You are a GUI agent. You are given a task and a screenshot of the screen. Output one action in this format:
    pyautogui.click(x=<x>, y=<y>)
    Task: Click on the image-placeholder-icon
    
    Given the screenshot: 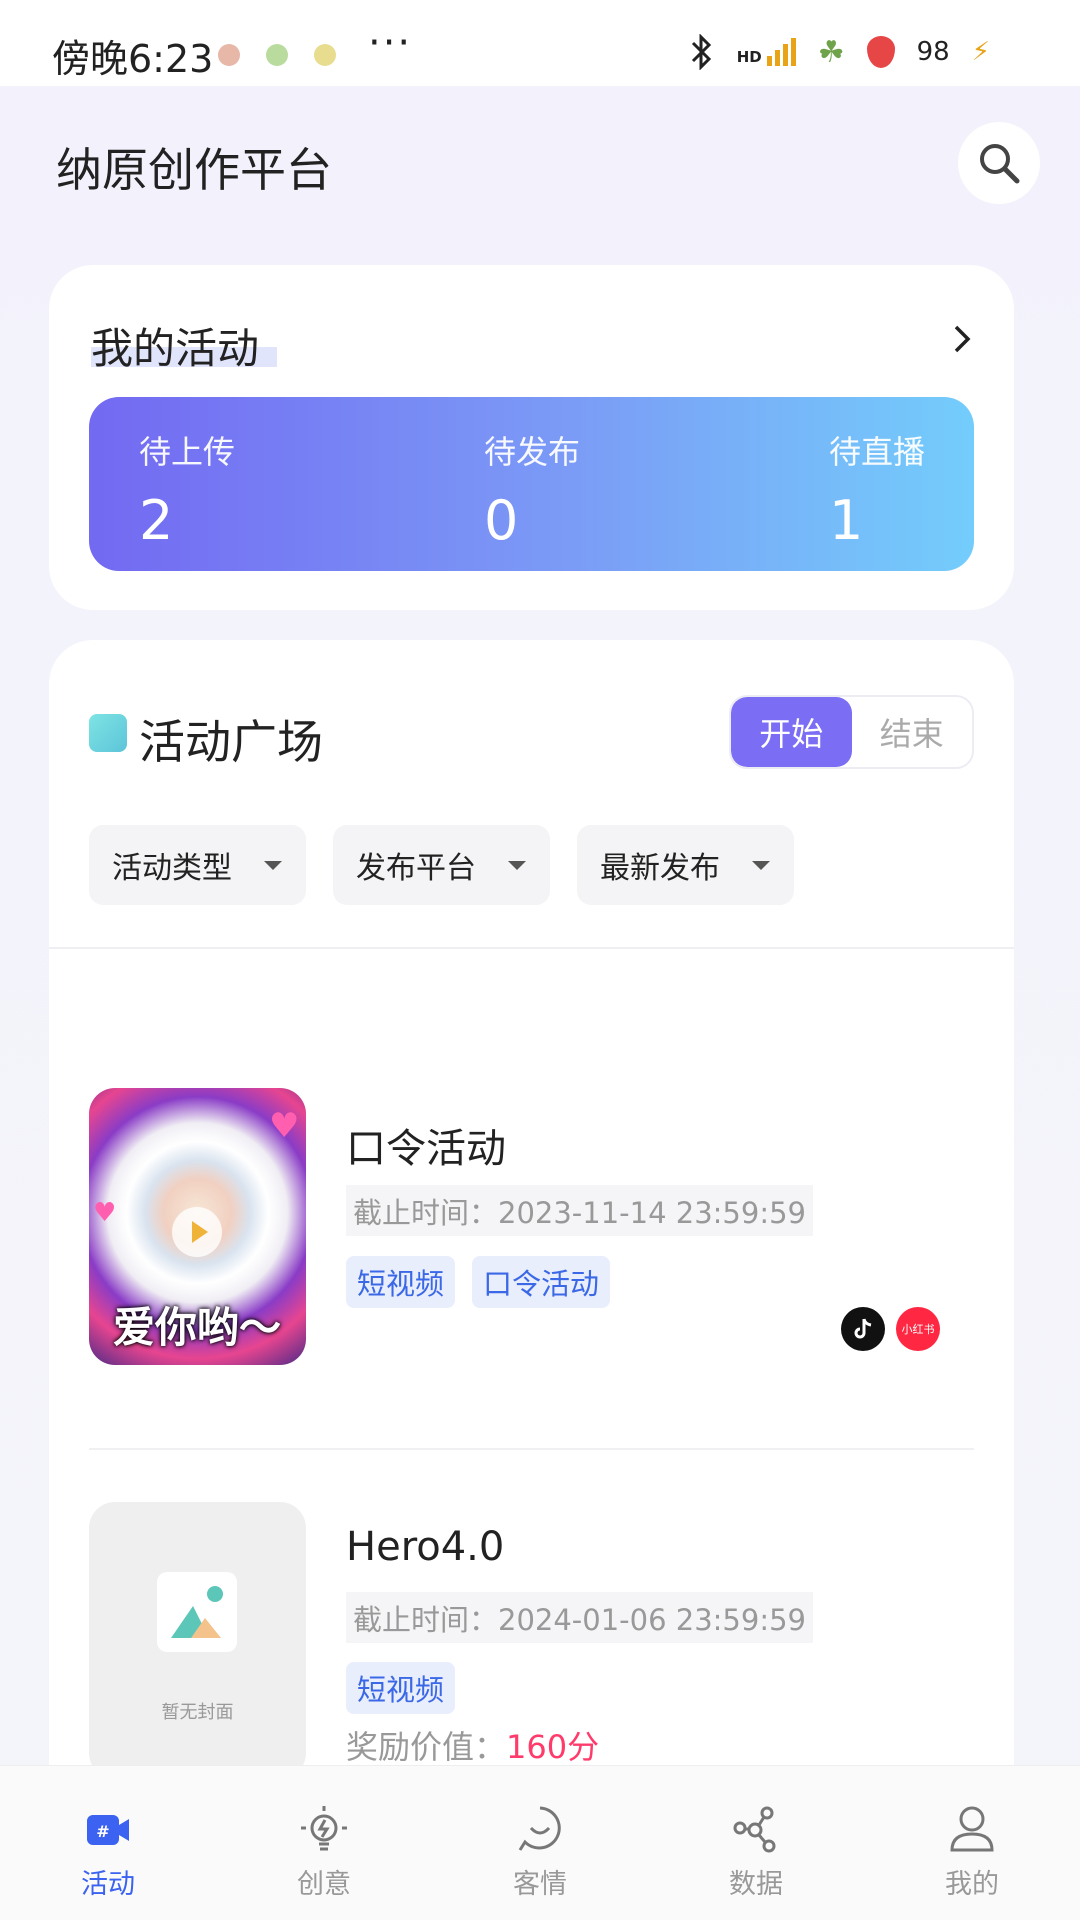 What is the action you would take?
    pyautogui.click(x=197, y=1612)
    